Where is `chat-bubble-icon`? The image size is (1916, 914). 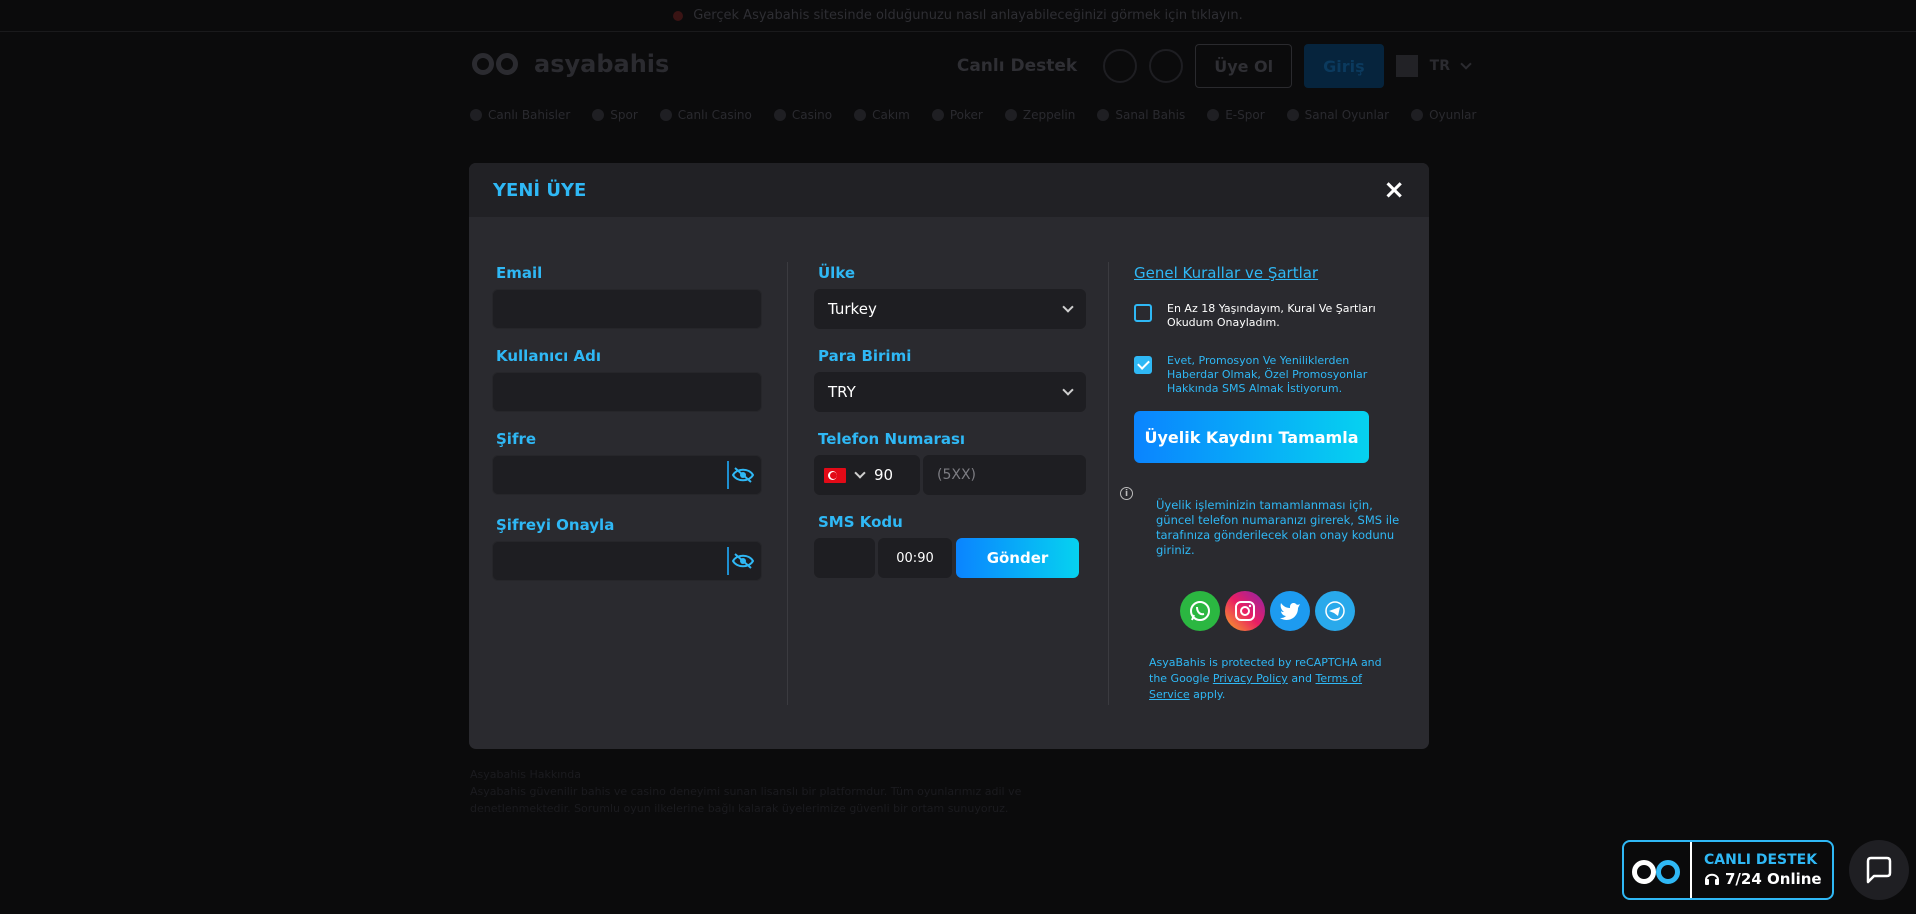 chat-bubble-icon is located at coordinates (1879, 870).